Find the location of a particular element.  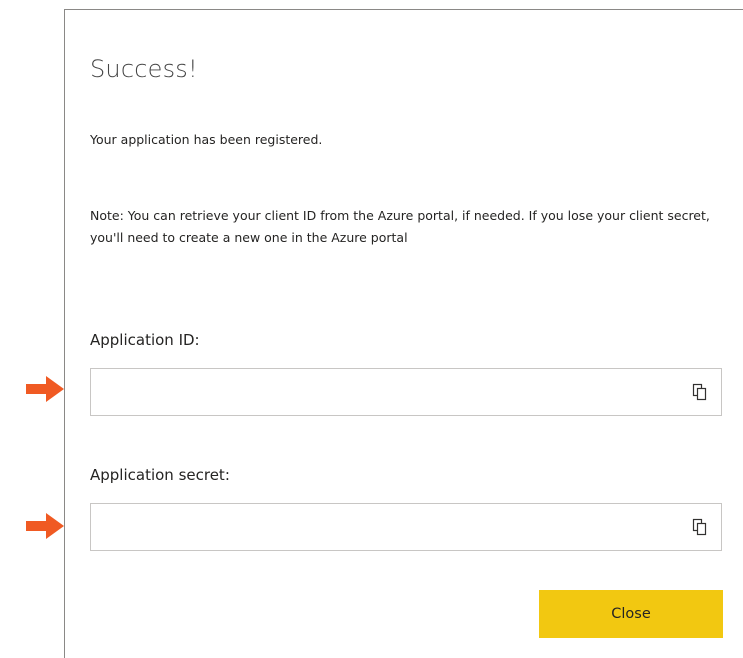

success-message: Your application has been registered. is located at coordinates (206, 139).